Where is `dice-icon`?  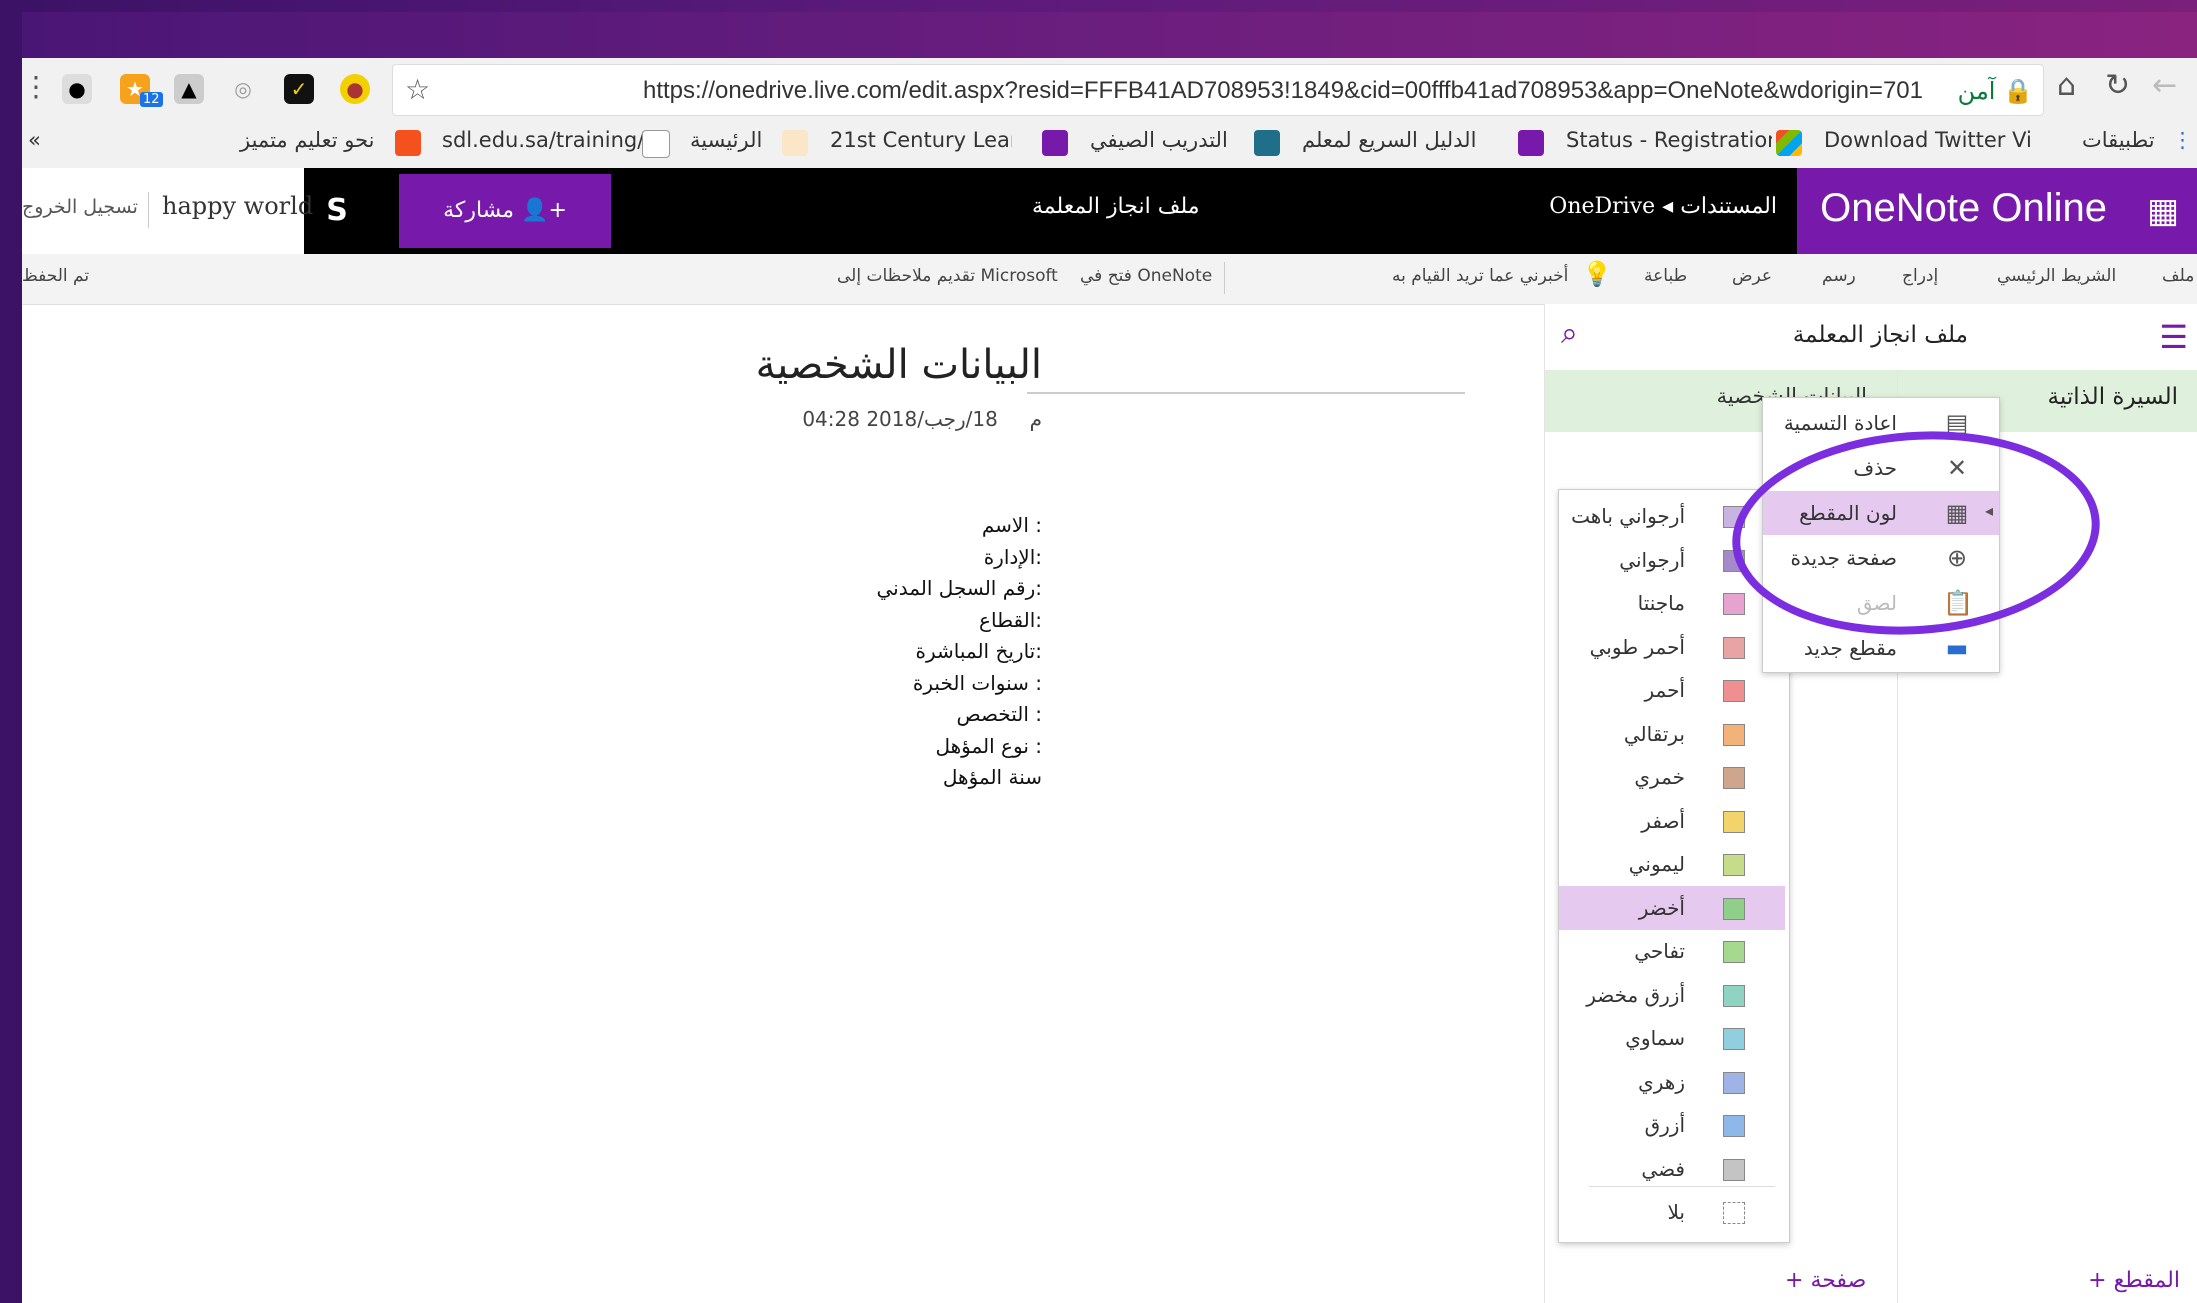
dice-icon is located at coordinates (795, 143).